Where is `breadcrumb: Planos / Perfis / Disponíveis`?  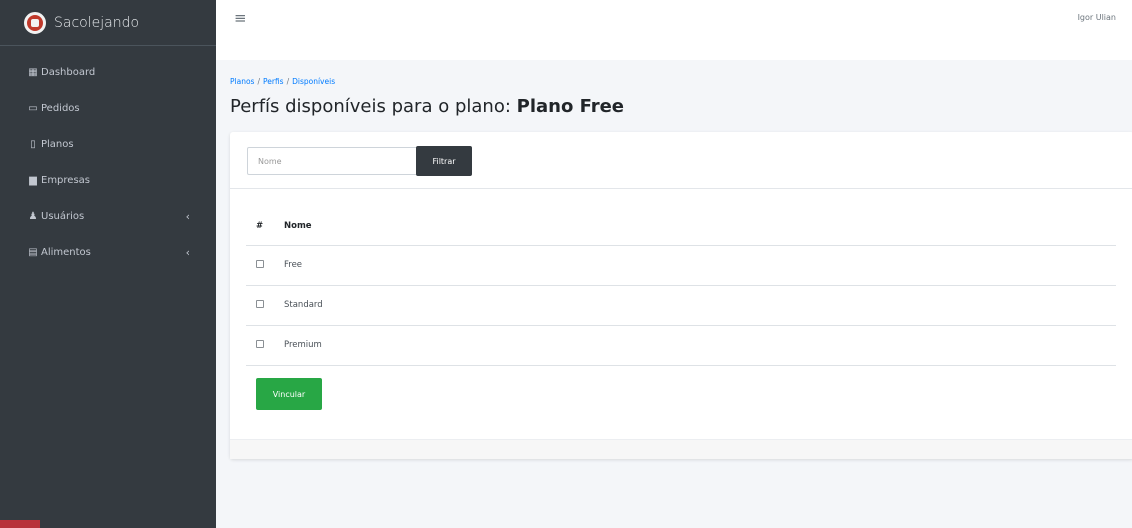 breadcrumb: Planos / Perfis / Disponíveis is located at coordinates (282, 81).